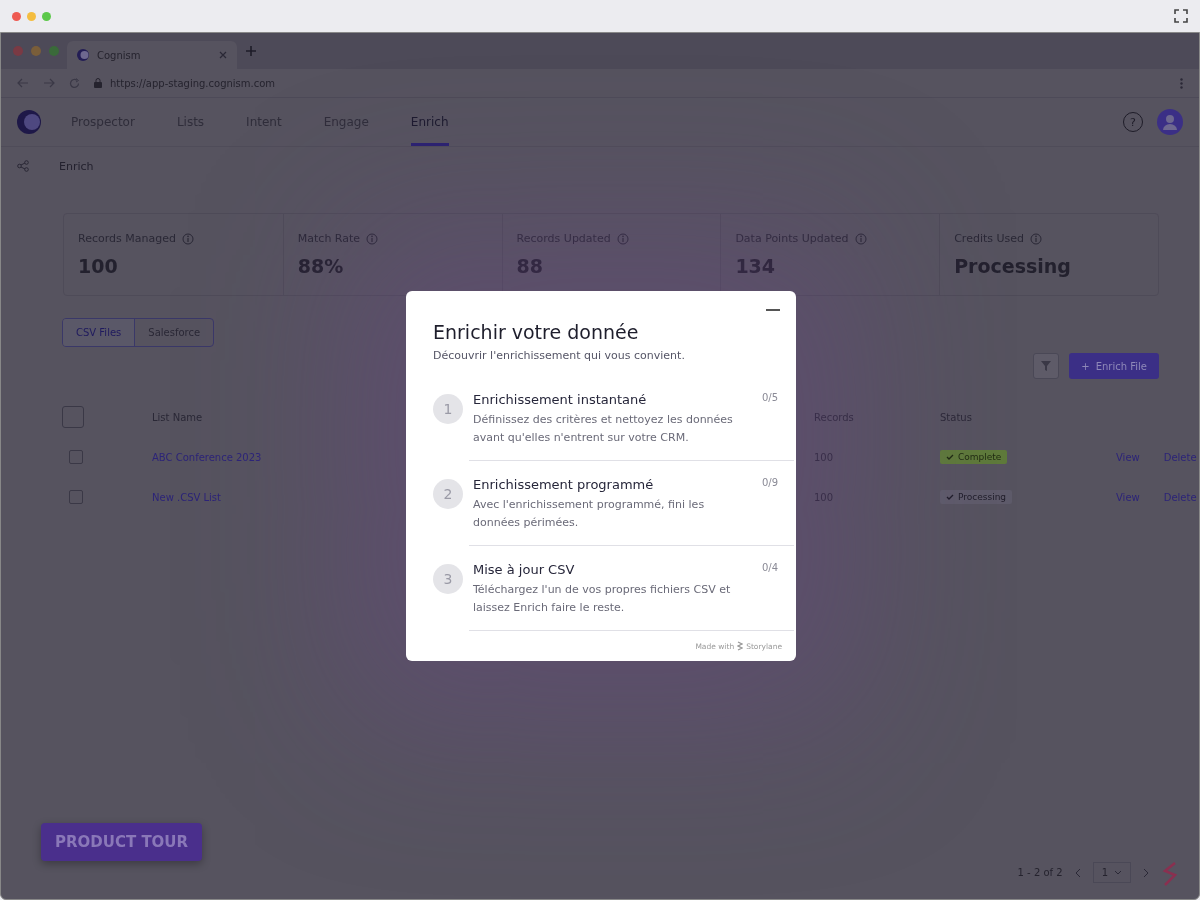 This screenshot has width=1200, height=900. I want to click on step-description: Téléchargez l'un de vos propres fichiers CSV et laissez Enrich faire le reste., so click(602, 599).